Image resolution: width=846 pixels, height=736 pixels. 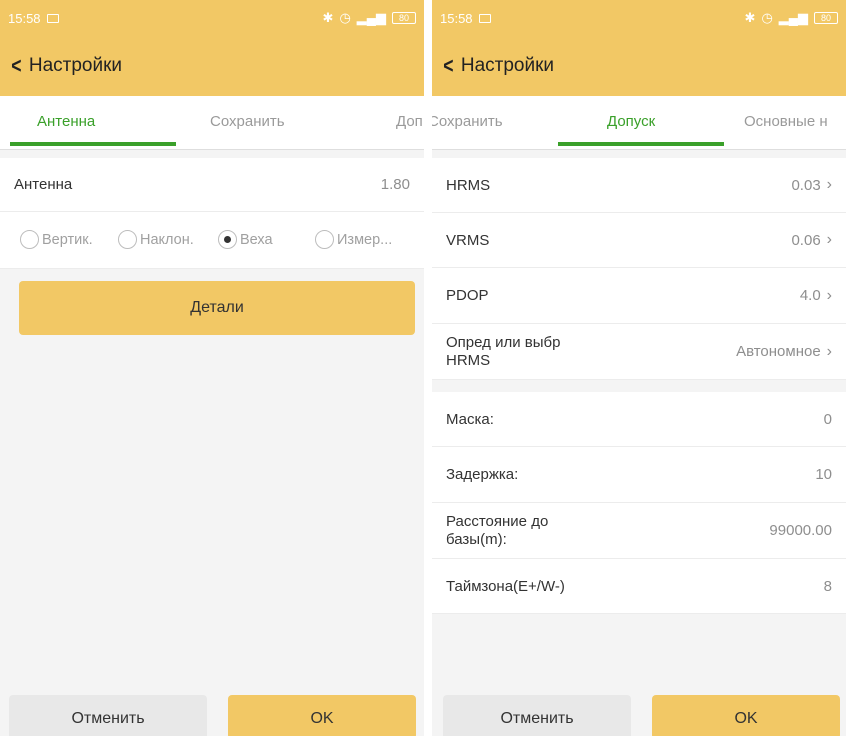 What do you see at coordinates (800, 530) in the screenshot?
I see `base-distance-value: 99000.00` at bounding box center [800, 530].